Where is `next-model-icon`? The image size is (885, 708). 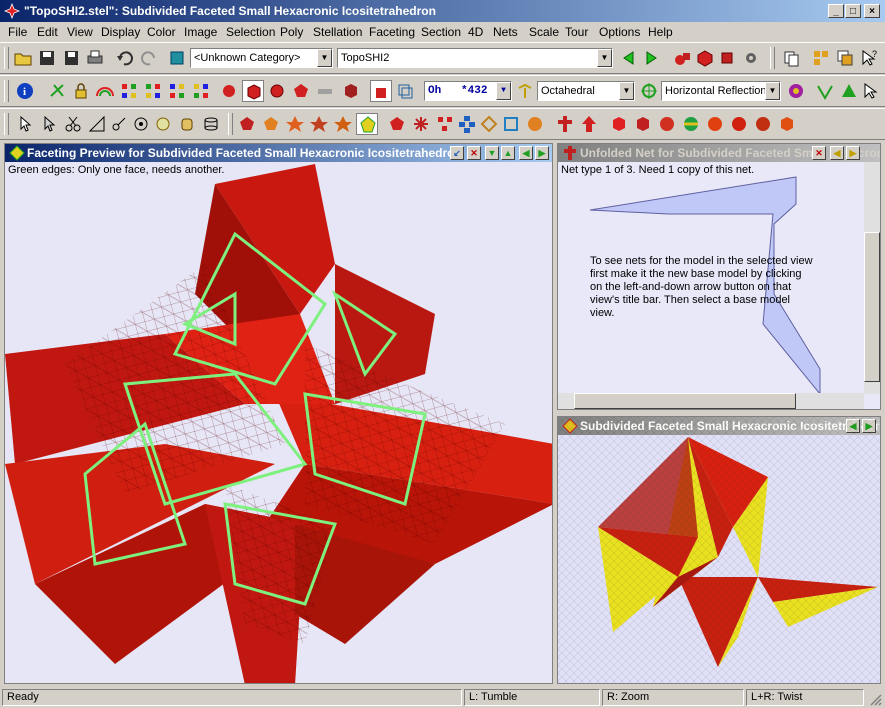 next-model-icon is located at coordinates (651, 58).